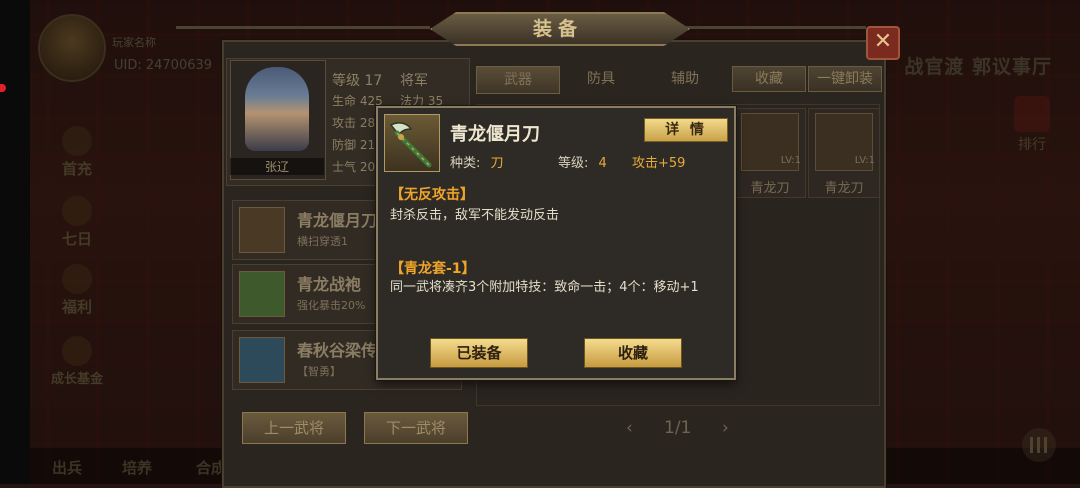 This screenshot has height=488, width=1080. What do you see at coordinates (686, 130) in the screenshot?
I see `detail-button: 详 情` at bounding box center [686, 130].